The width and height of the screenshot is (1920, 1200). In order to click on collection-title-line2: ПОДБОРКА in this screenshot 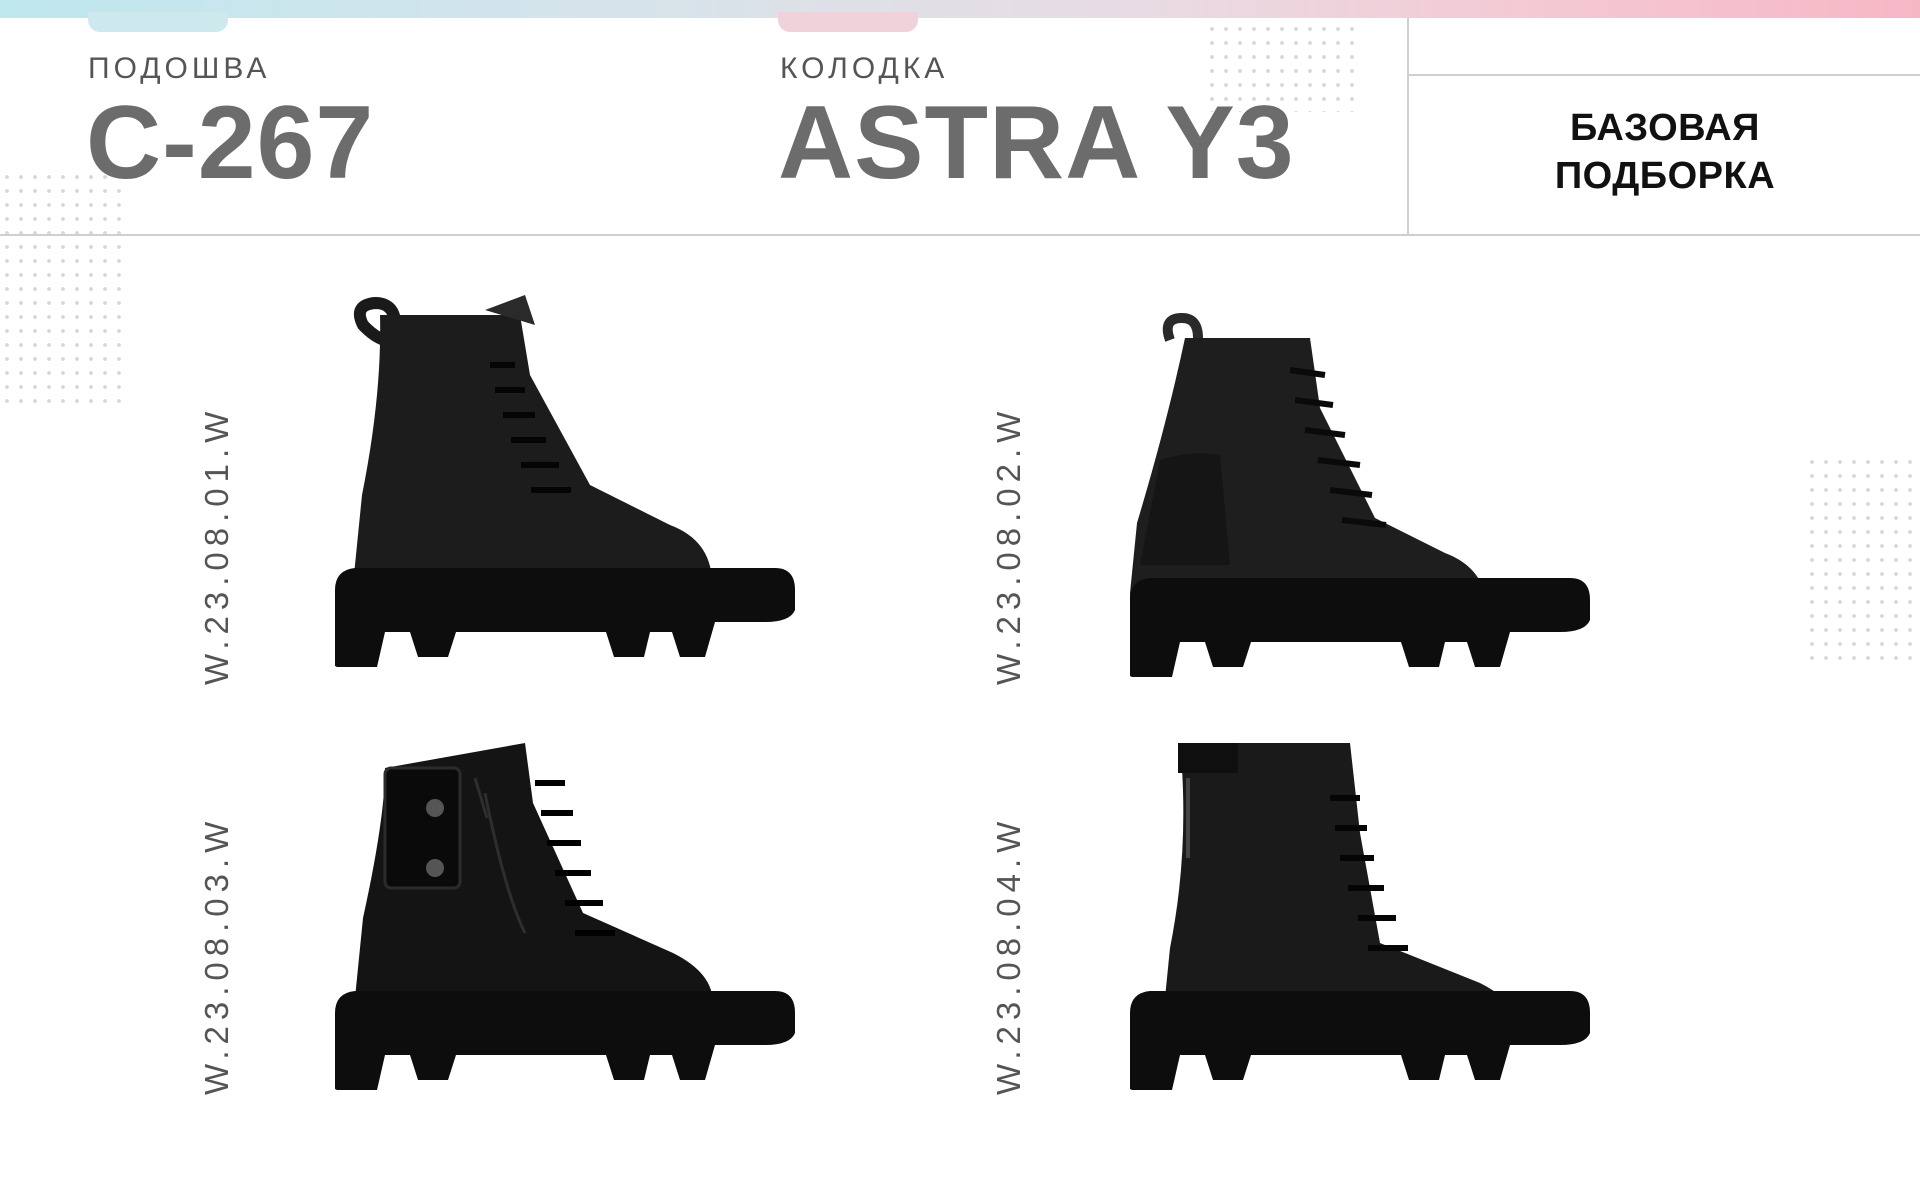, I will do `click(1665, 176)`.